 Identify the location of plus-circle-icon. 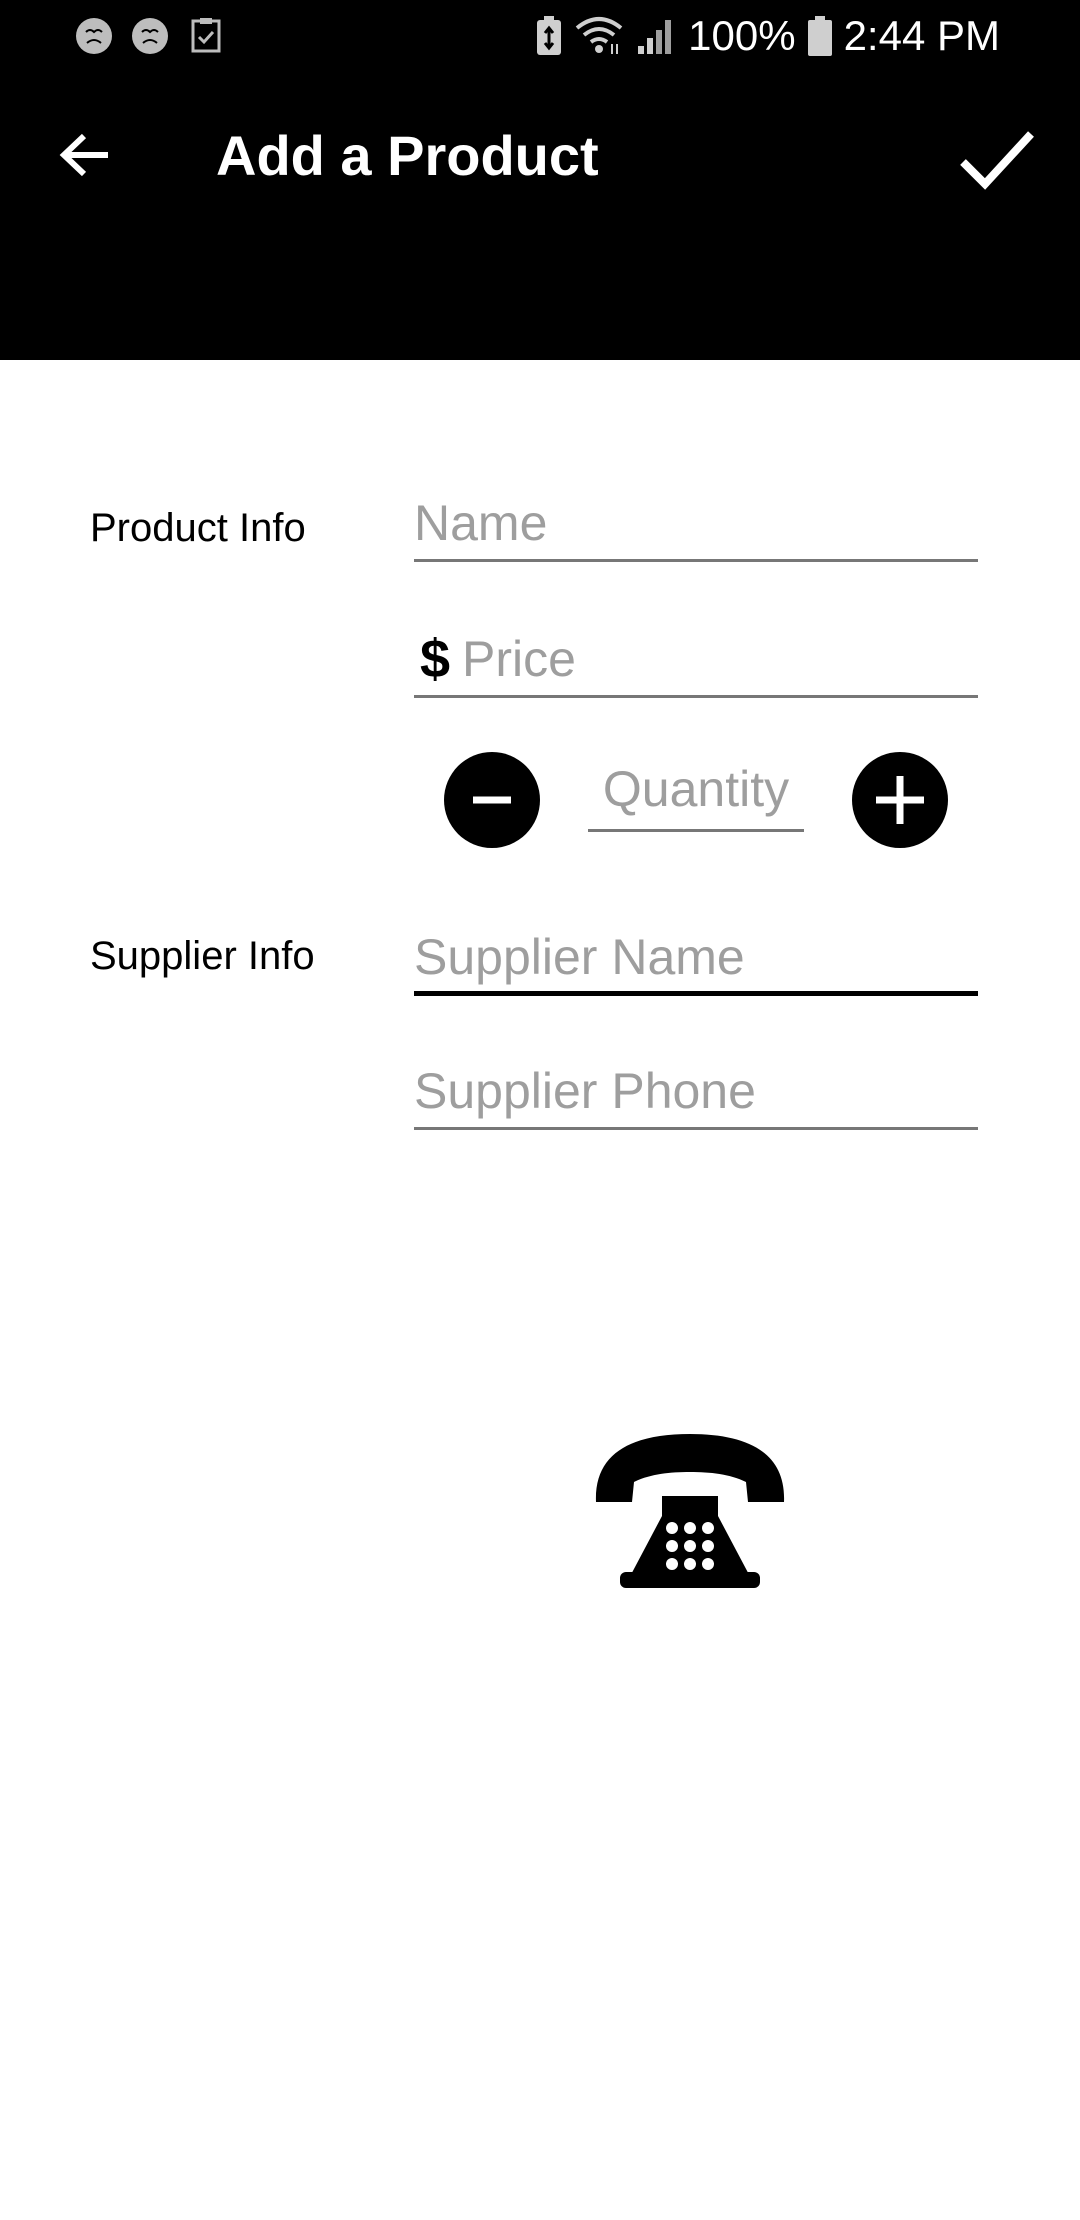
(900, 800).